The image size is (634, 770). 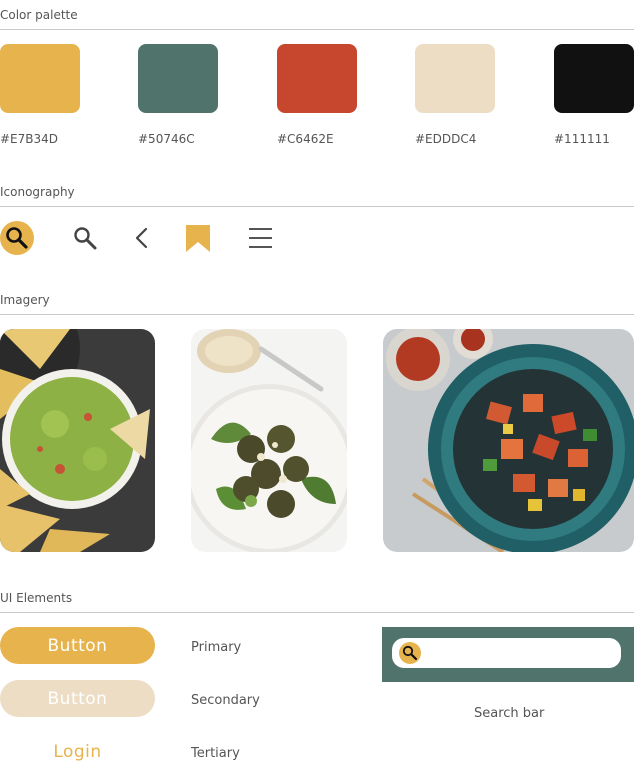 What do you see at coordinates (506, 653) in the screenshot?
I see `search-input` at bounding box center [506, 653].